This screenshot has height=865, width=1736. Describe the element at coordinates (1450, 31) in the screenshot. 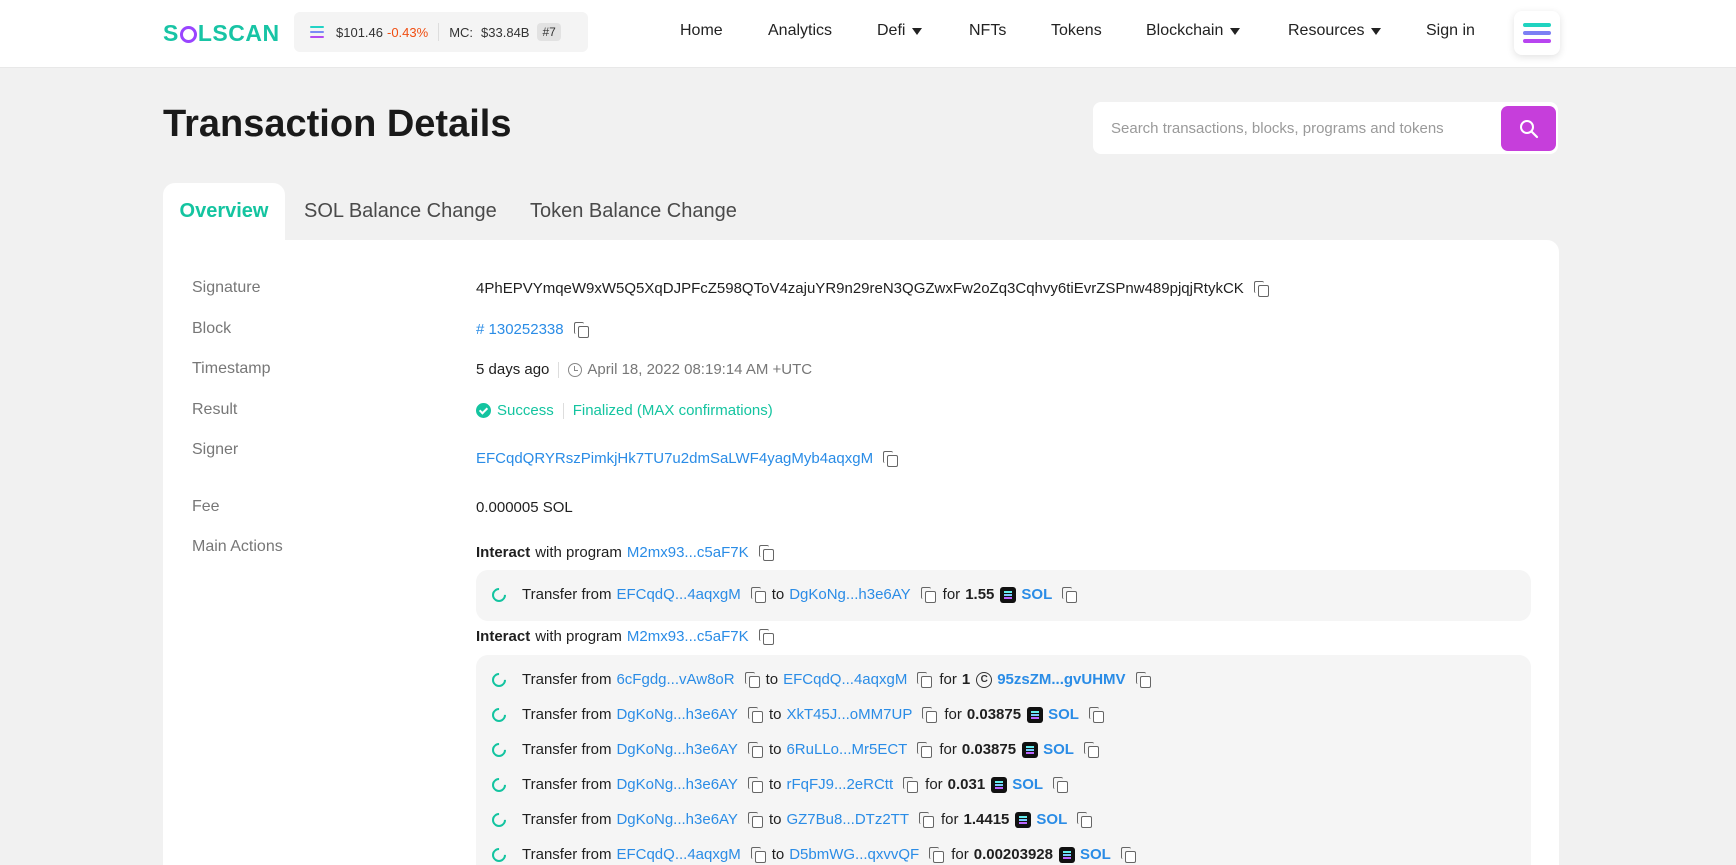

I see `sign-in-link: Sign in` at that location.